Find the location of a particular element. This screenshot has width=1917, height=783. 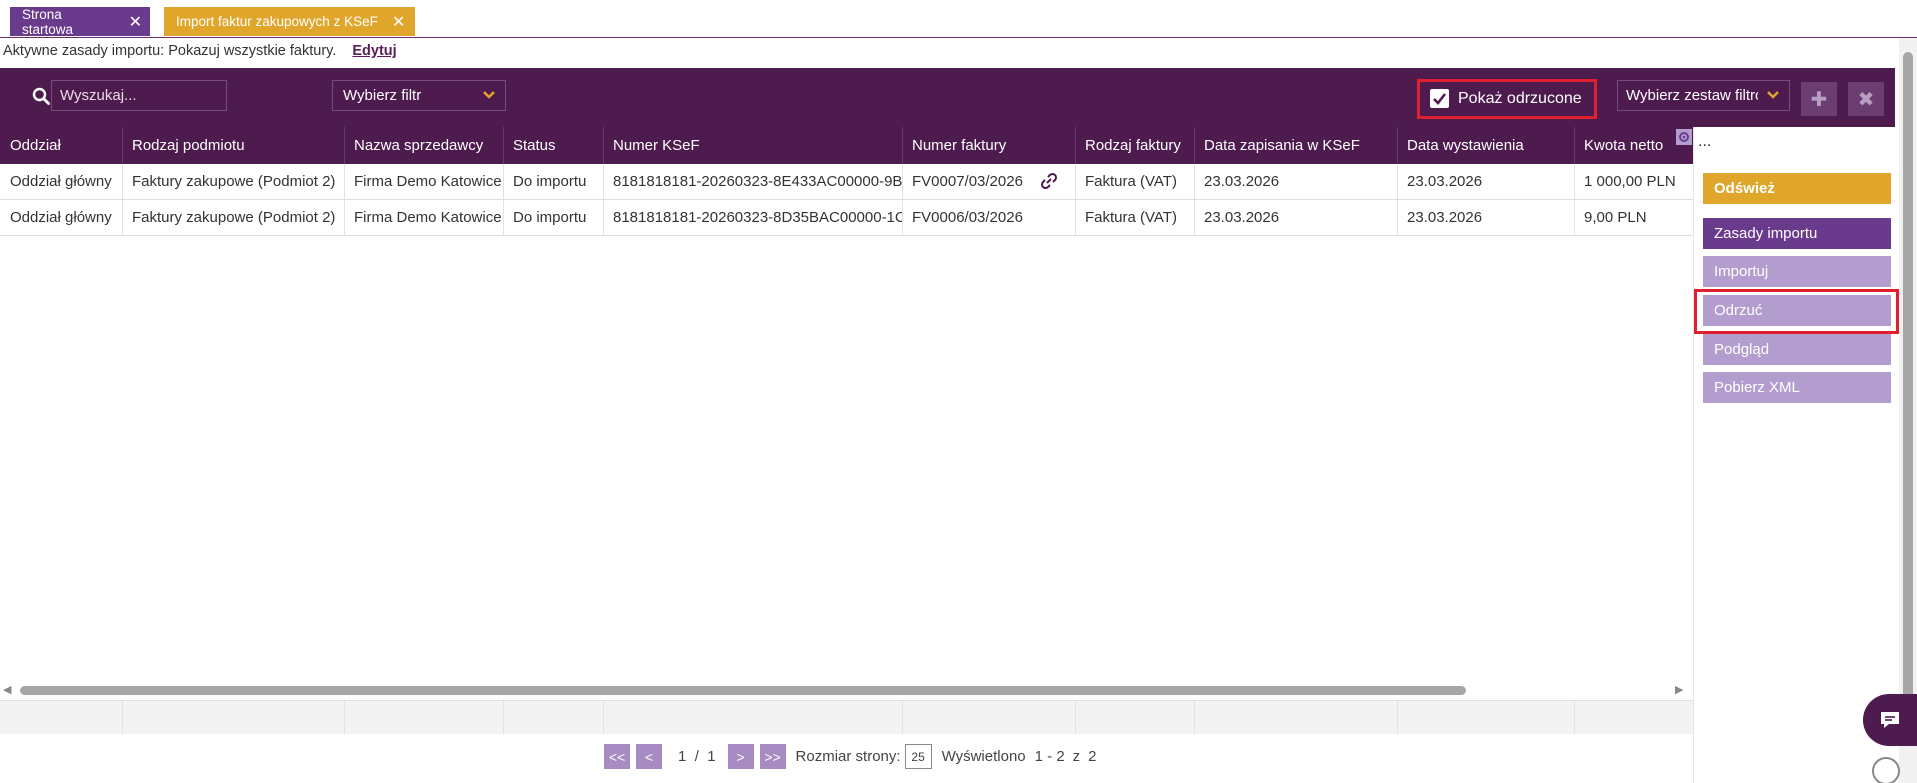

show-rejected-checkbox is located at coordinates (1439, 98).